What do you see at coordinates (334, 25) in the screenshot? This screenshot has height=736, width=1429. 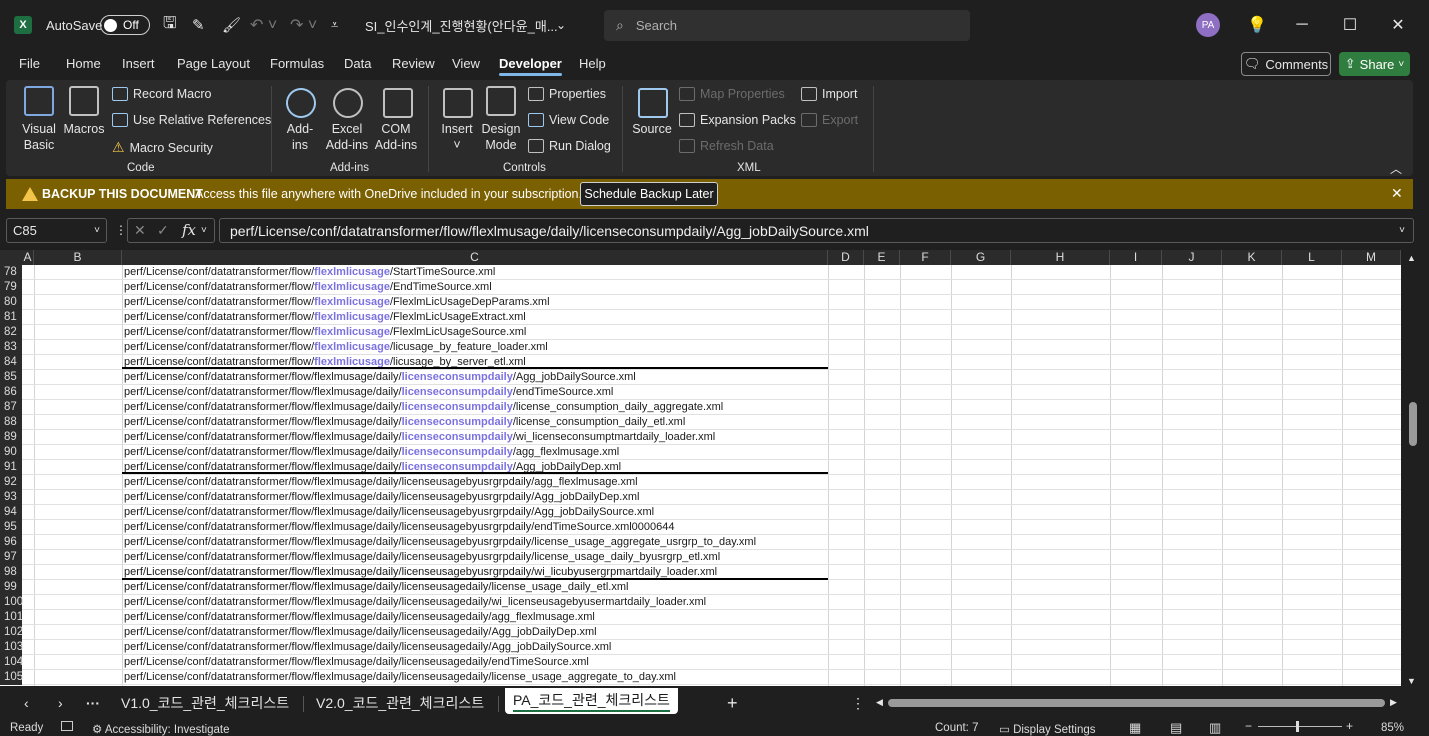 I see `customize-qat-icon: ⩡` at bounding box center [334, 25].